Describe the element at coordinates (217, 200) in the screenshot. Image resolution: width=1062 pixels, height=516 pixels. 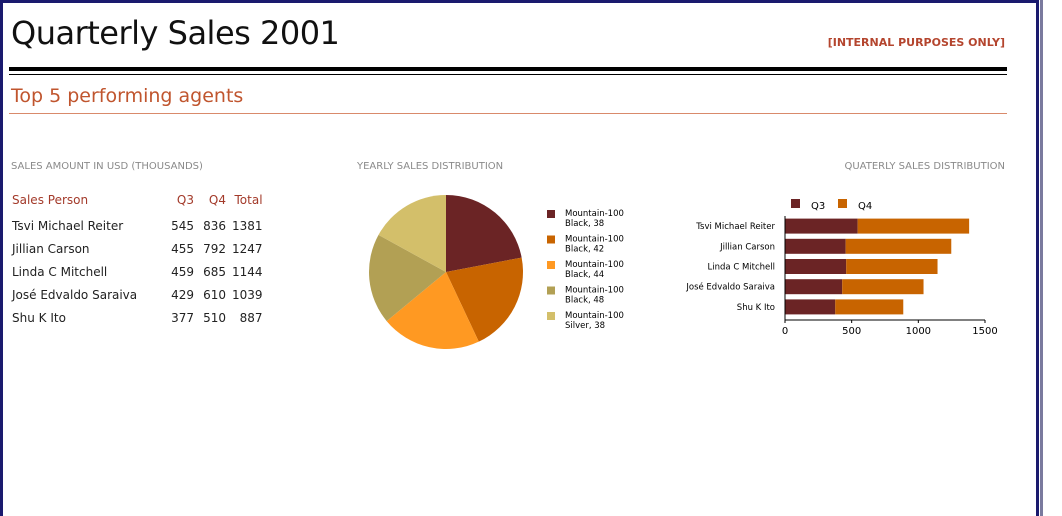
I see `header-q4: Q4` at that location.